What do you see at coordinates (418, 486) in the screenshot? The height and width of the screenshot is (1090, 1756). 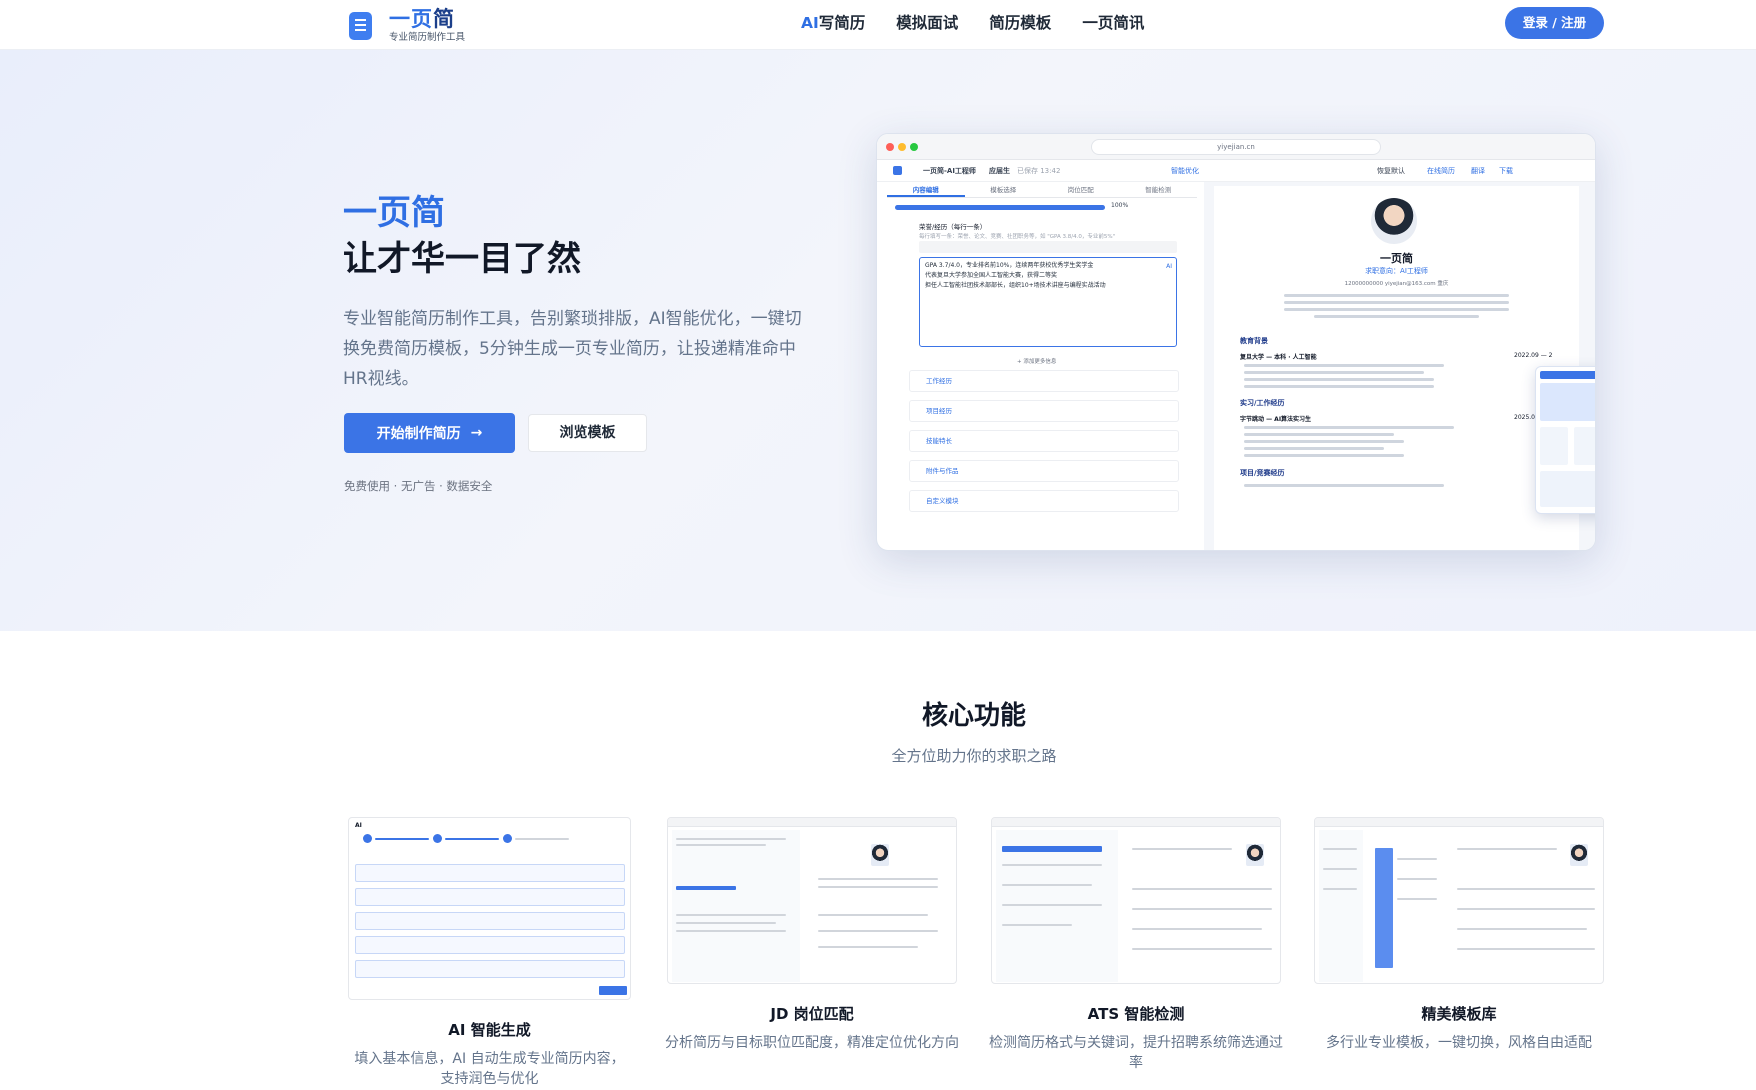 I see `hero-note: 免费使用 · 无广告 · 数据安全` at bounding box center [418, 486].